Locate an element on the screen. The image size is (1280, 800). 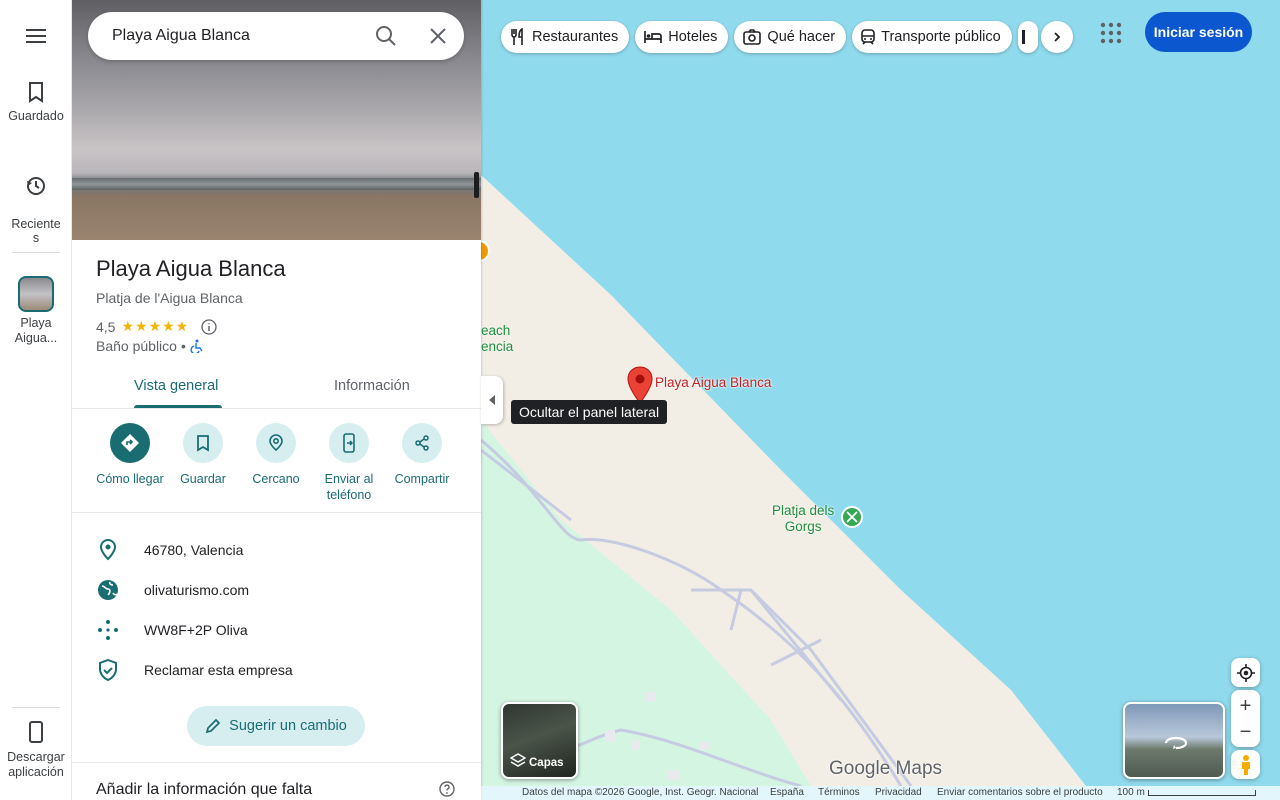
my-location-button is located at coordinates (1245, 672).